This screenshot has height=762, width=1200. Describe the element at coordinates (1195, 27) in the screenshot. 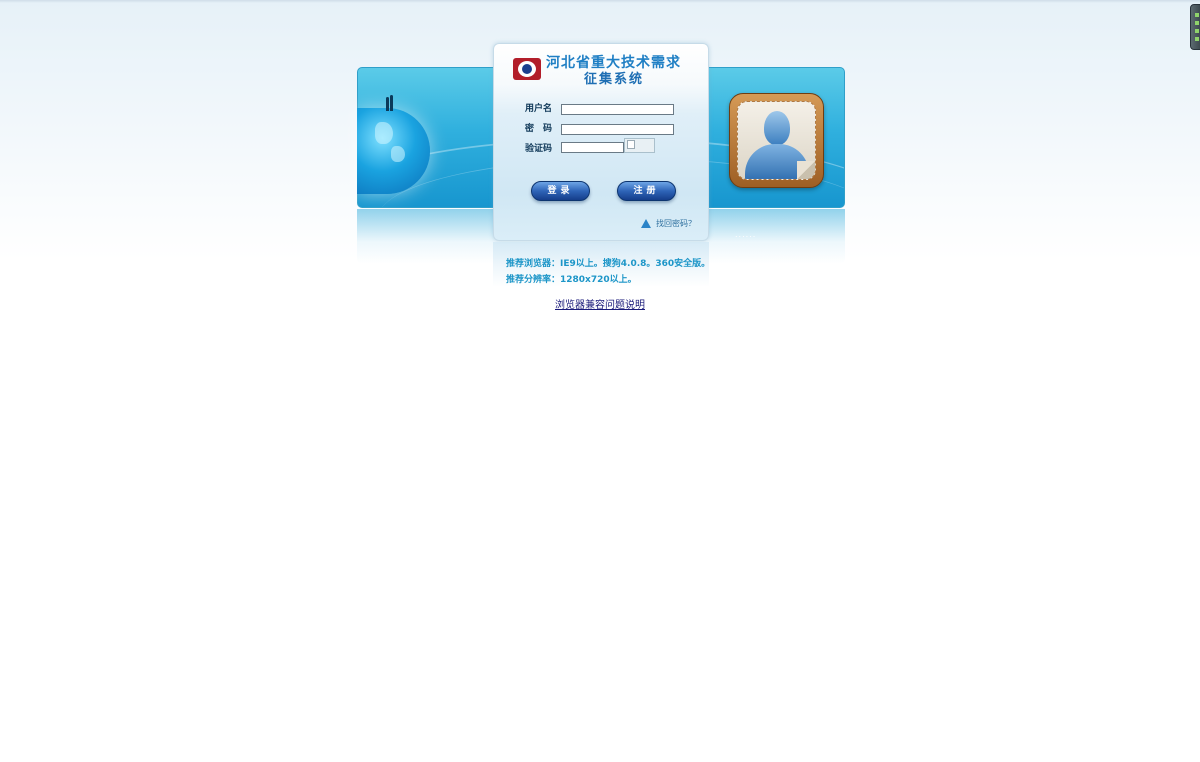

I see `side-widget-handle` at that location.